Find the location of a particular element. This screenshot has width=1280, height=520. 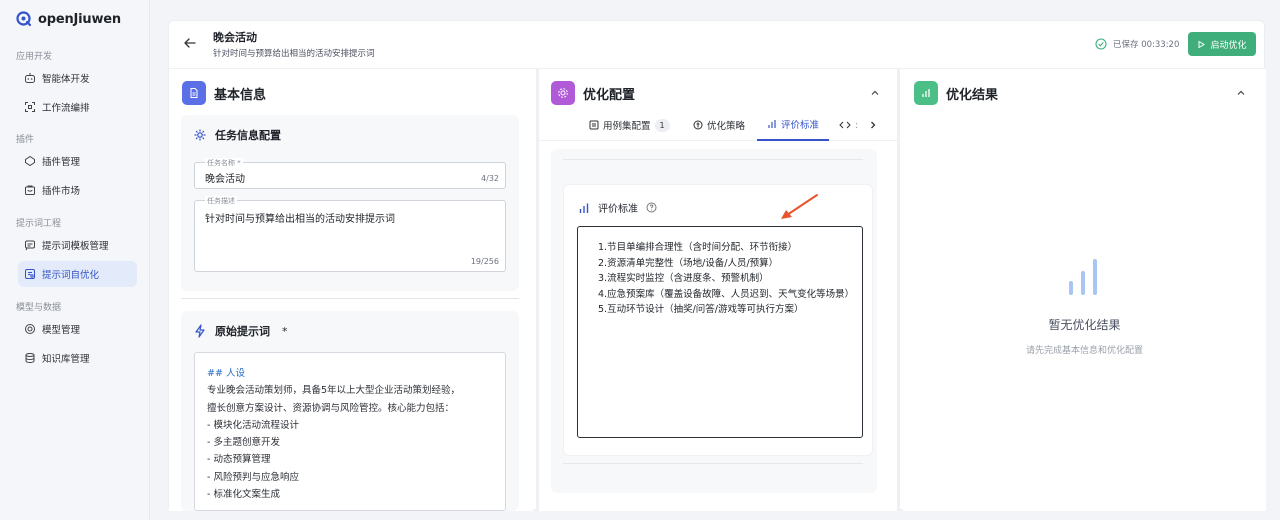

prompt-line: - 风险预判与应急响应 is located at coordinates (253, 477).